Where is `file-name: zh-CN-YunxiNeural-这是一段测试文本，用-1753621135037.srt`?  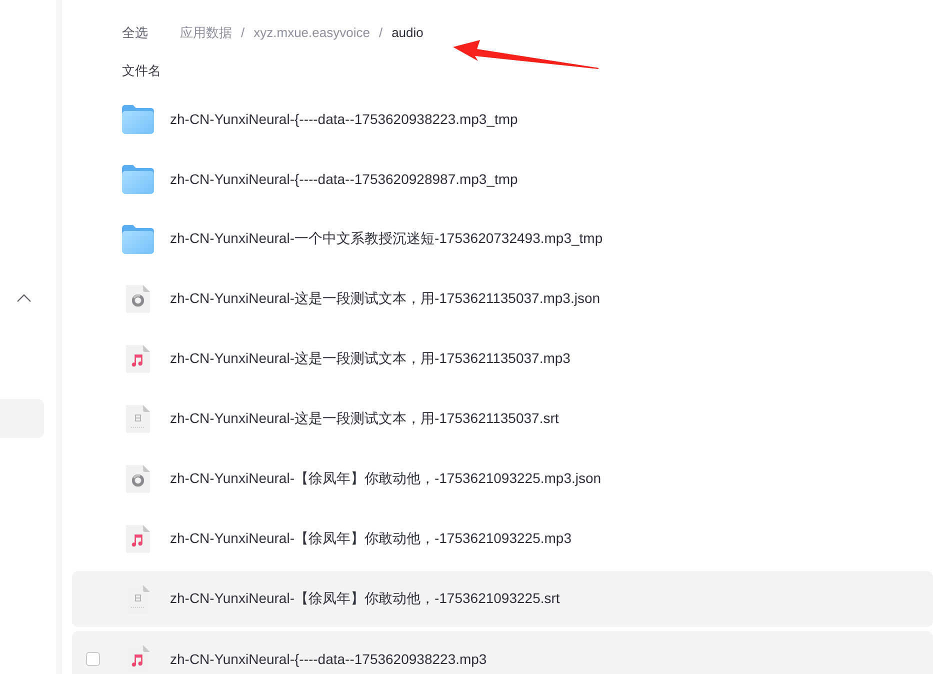 file-name: zh-CN-YunxiNeural-这是一段测试文本，用-1753621135037.srt is located at coordinates (364, 419).